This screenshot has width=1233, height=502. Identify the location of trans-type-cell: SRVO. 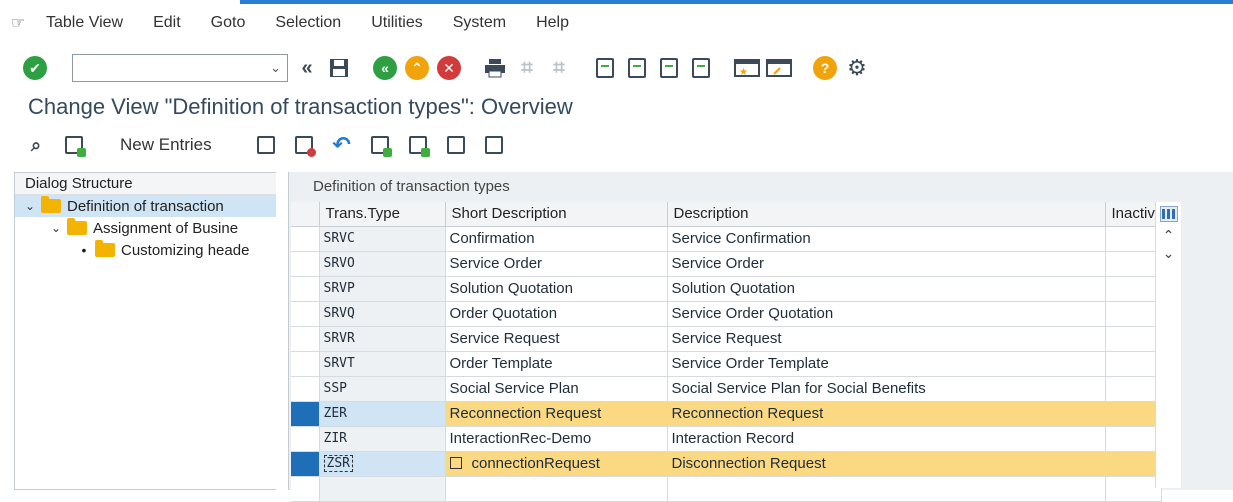
(382, 264).